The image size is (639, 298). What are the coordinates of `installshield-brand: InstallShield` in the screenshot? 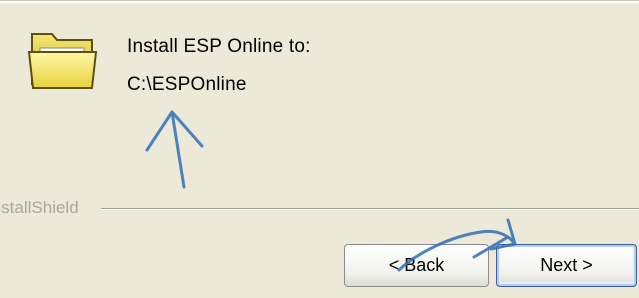 It's located at (39, 207).